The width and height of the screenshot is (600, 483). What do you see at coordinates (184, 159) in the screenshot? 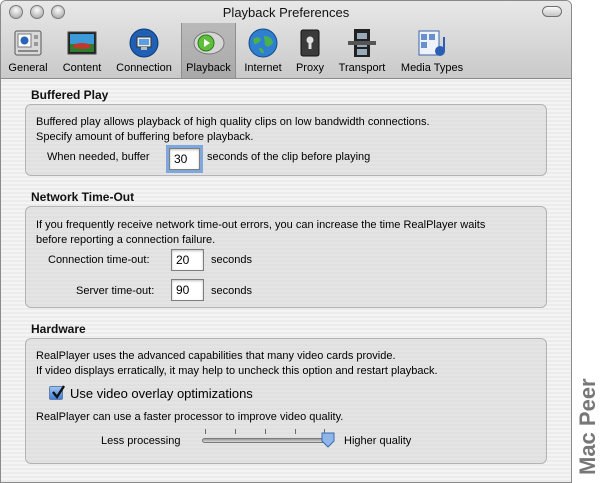
I see `buffer-seconds-field: 30` at bounding box center [184, 159].